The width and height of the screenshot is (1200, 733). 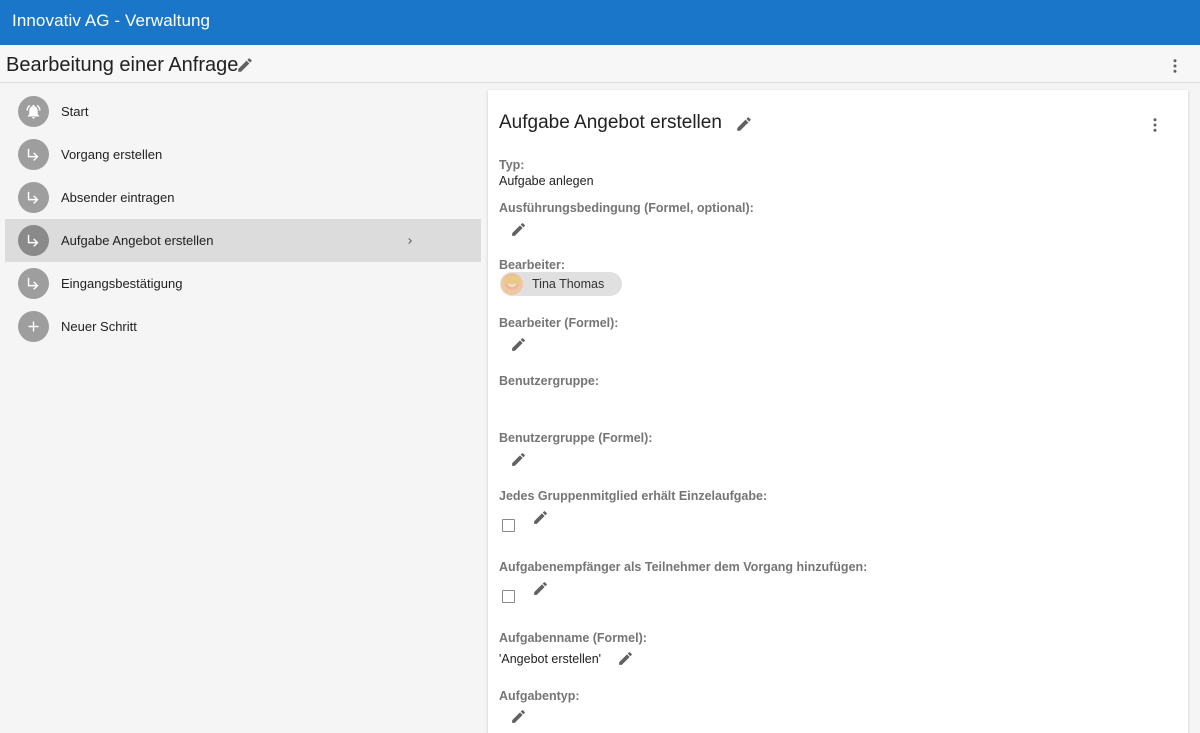 What do you see at coordinates (33, 326) in the screenshot?
I see `plus-icon` at bounding box center [33, 326].